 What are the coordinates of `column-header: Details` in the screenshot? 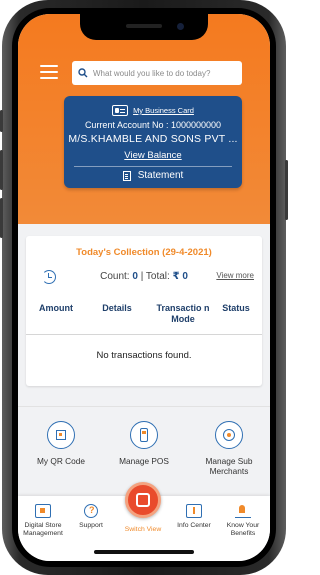 It's located at (117, 308).